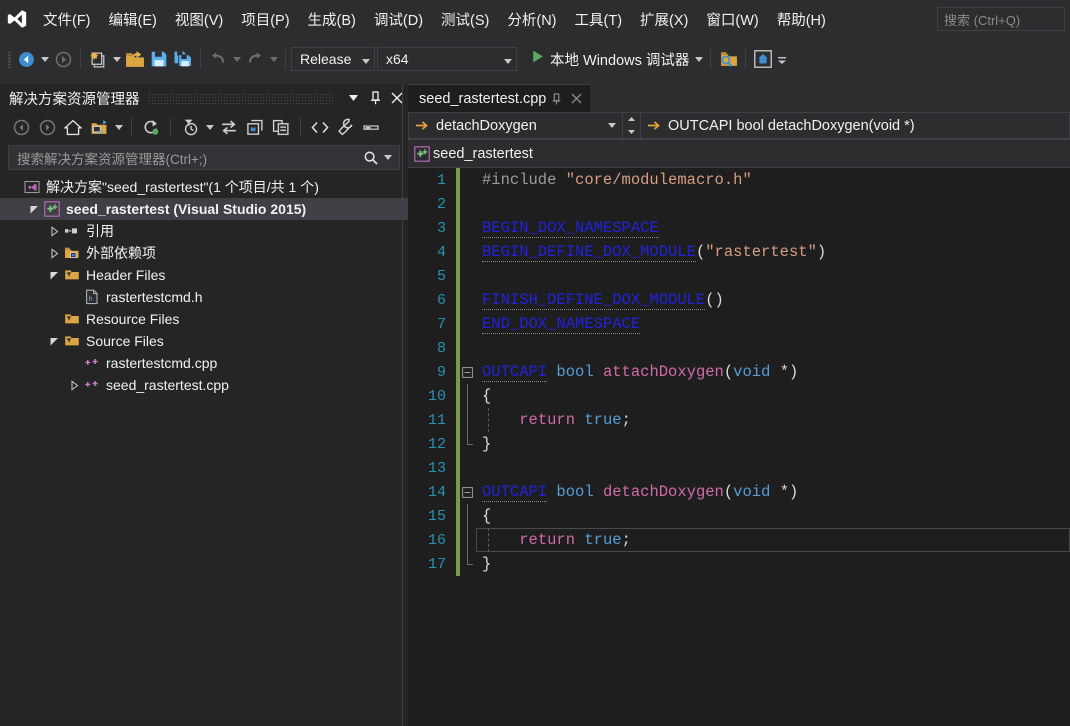 The height and width of the screenshot is (726, 1070). I want to click on tree-item-project: seed_rastertest (Visual Studio 2015), so click(204, 209).